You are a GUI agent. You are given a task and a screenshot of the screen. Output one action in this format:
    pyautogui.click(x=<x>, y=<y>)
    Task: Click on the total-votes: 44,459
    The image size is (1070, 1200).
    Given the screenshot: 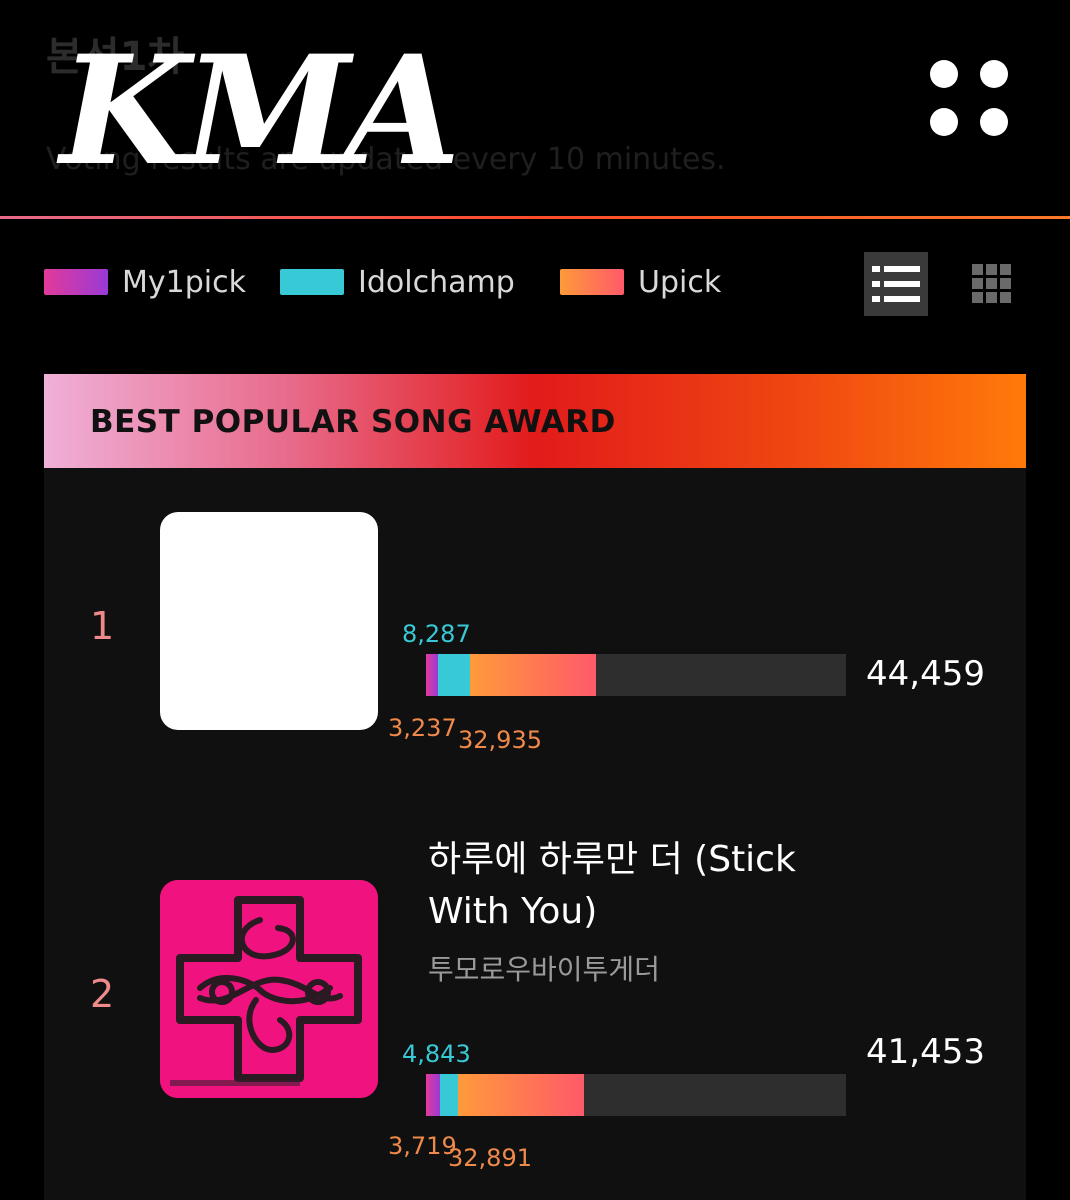 What is the action you would take?
    pyautogui.click(x=925, y=674)
    